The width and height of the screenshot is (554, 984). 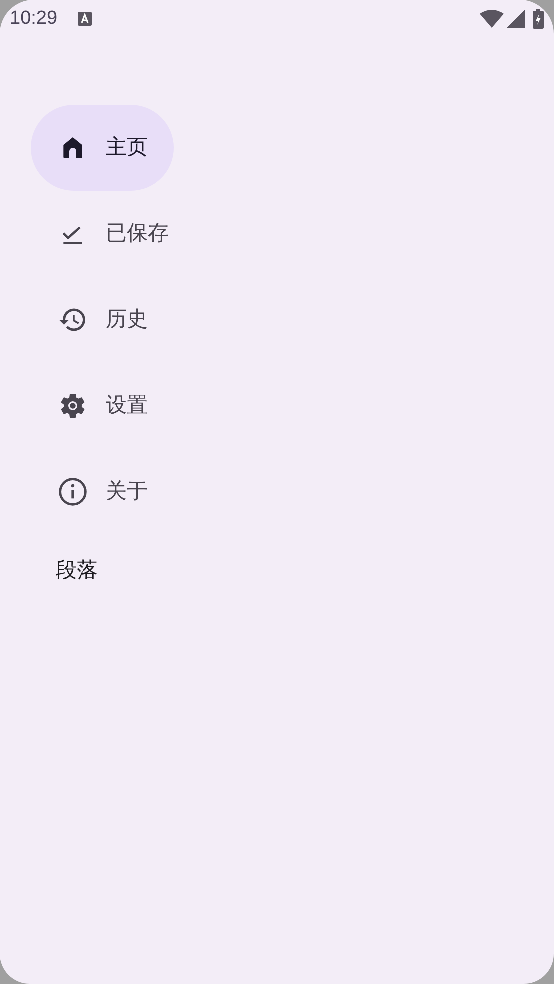 What do you see at coordinates (77, 570) in the screenshot?
I see `paragraph-text: 段落` at bounding box center [77, 570].